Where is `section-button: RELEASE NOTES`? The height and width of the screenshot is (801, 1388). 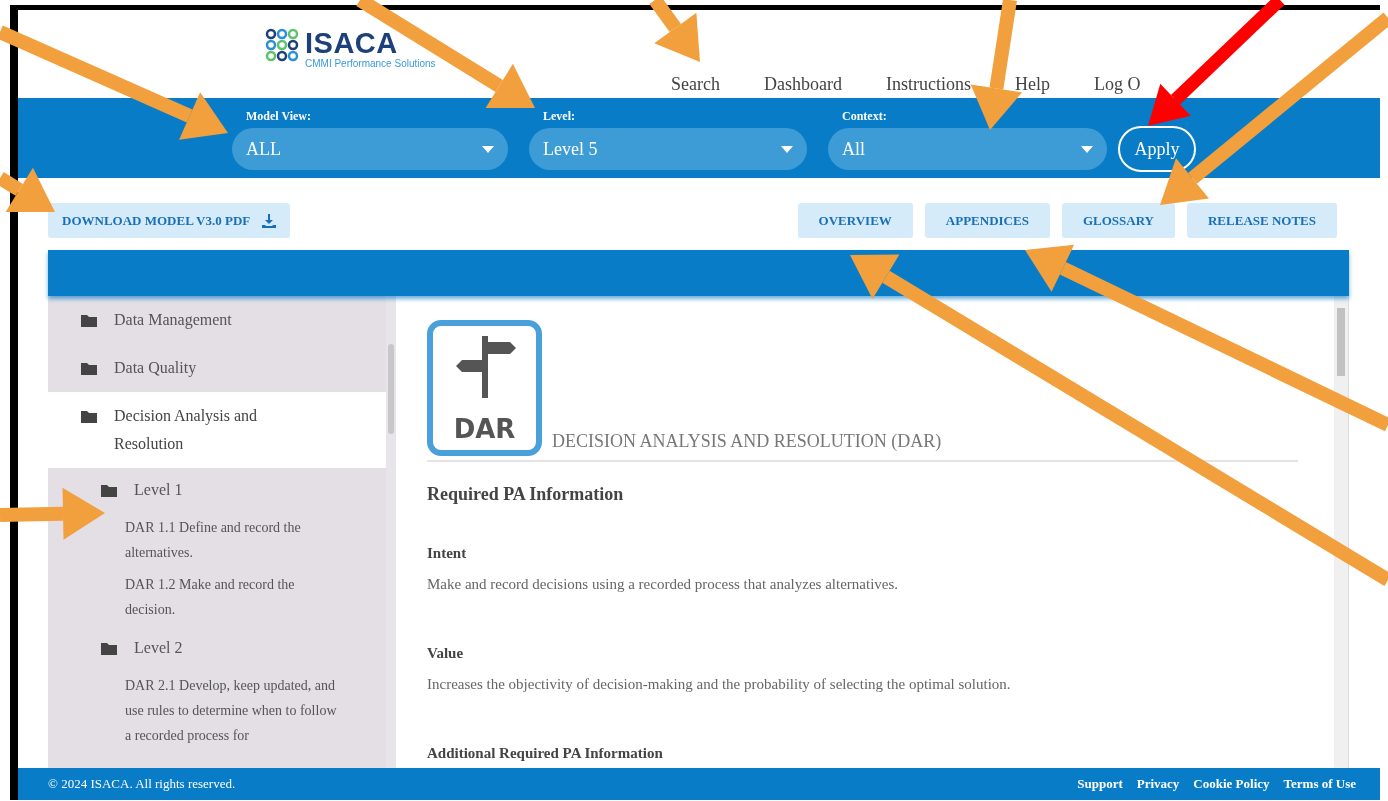 section-button: RELEASE NOTES is located at coordinates (1262, 220).